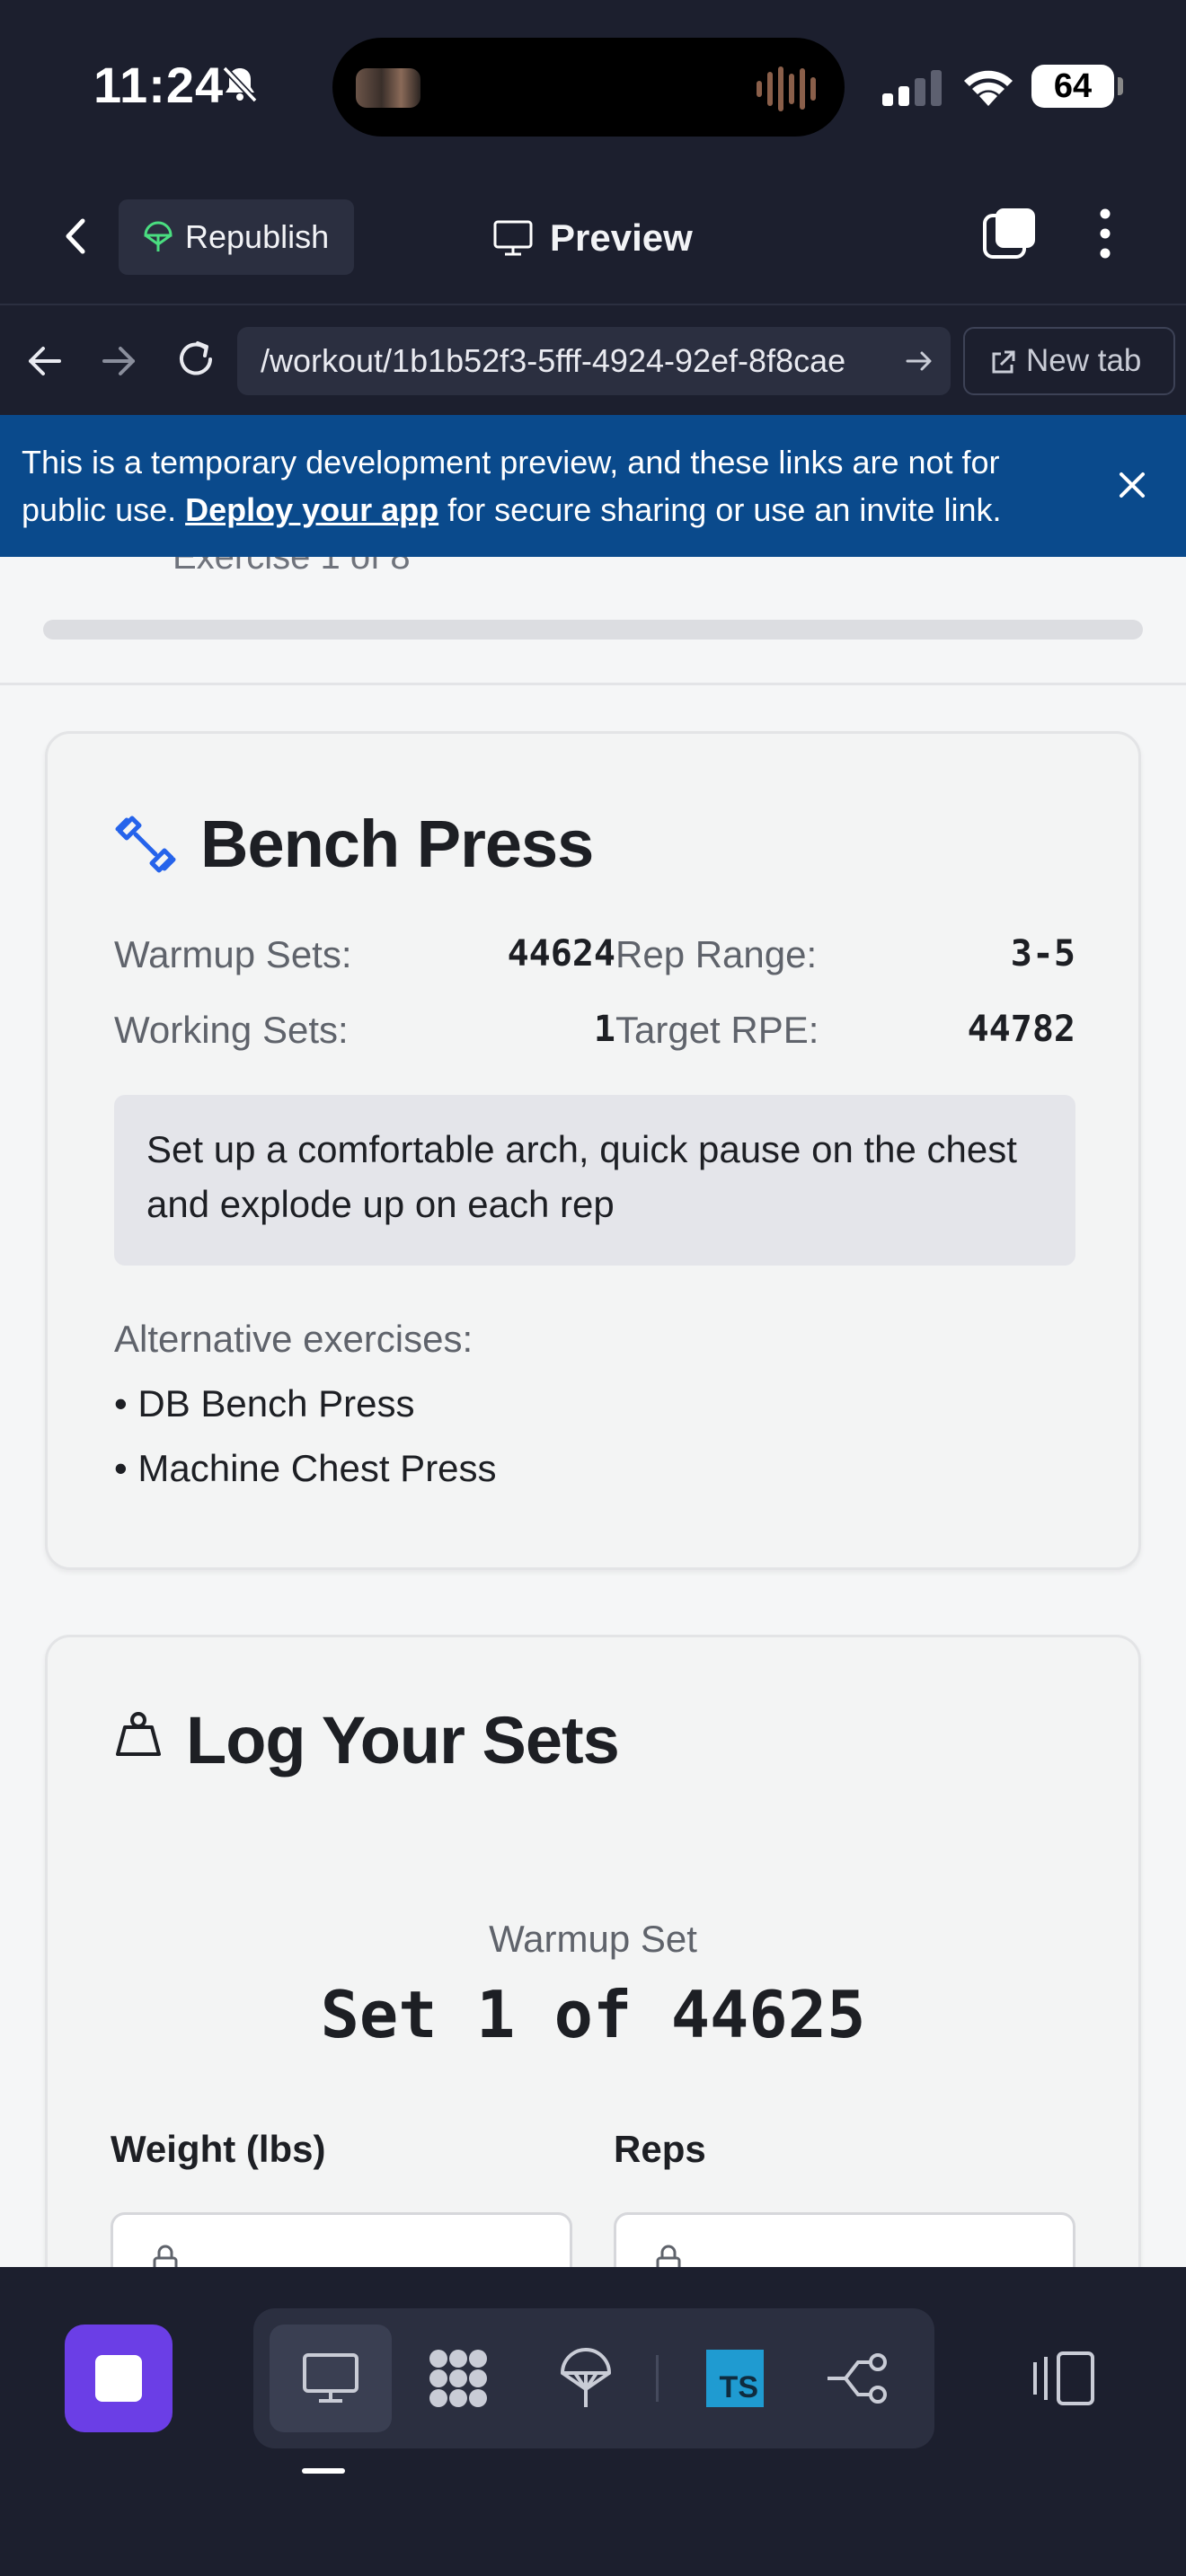 The width and height of the screenshot is (1186, 2576). Describe the element at coordinates (604, 1029) in the screenshot. I see `working-sets-value: 1` at that location.